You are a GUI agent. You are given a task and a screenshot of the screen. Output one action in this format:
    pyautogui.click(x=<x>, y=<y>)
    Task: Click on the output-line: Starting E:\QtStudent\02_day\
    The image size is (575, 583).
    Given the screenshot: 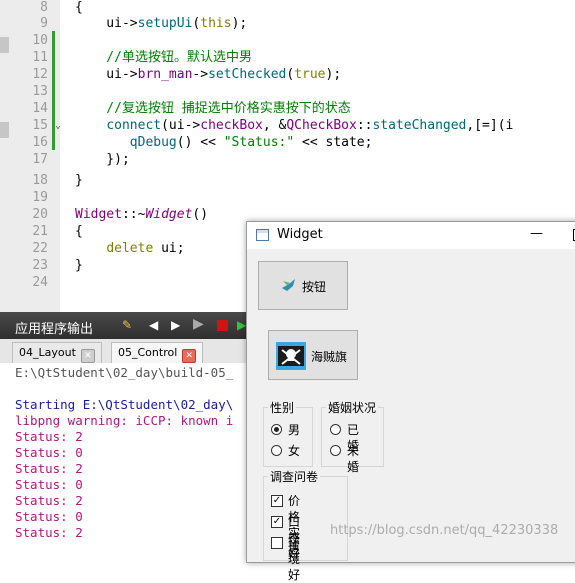 What is the action you would take?
    pyautogui.click(x=124, y=404)
    